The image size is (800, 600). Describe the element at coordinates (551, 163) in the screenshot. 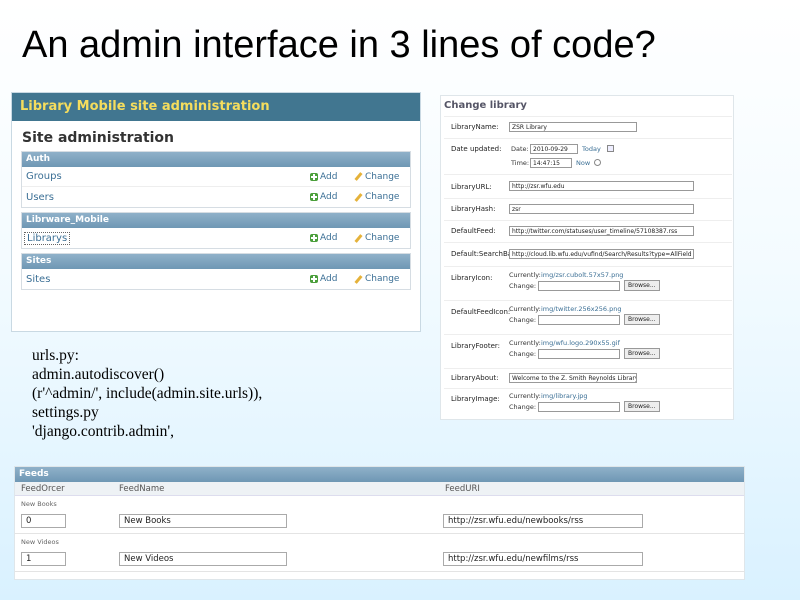

I see `time-input: 14:47:15` at that location.